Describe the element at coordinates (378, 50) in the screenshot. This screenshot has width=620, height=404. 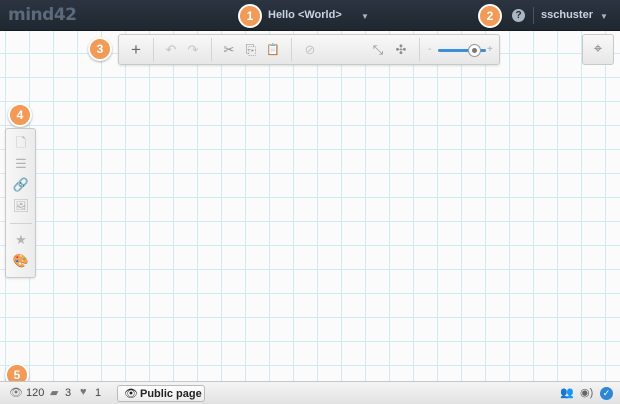
I see `collapse-button: ⤡` at that location.